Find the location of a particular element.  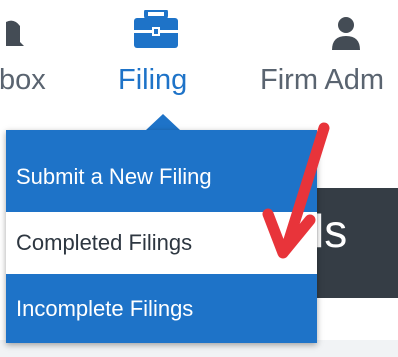

nav-label-firm-admin: Firm Adm is located at coordinates (322, 80).